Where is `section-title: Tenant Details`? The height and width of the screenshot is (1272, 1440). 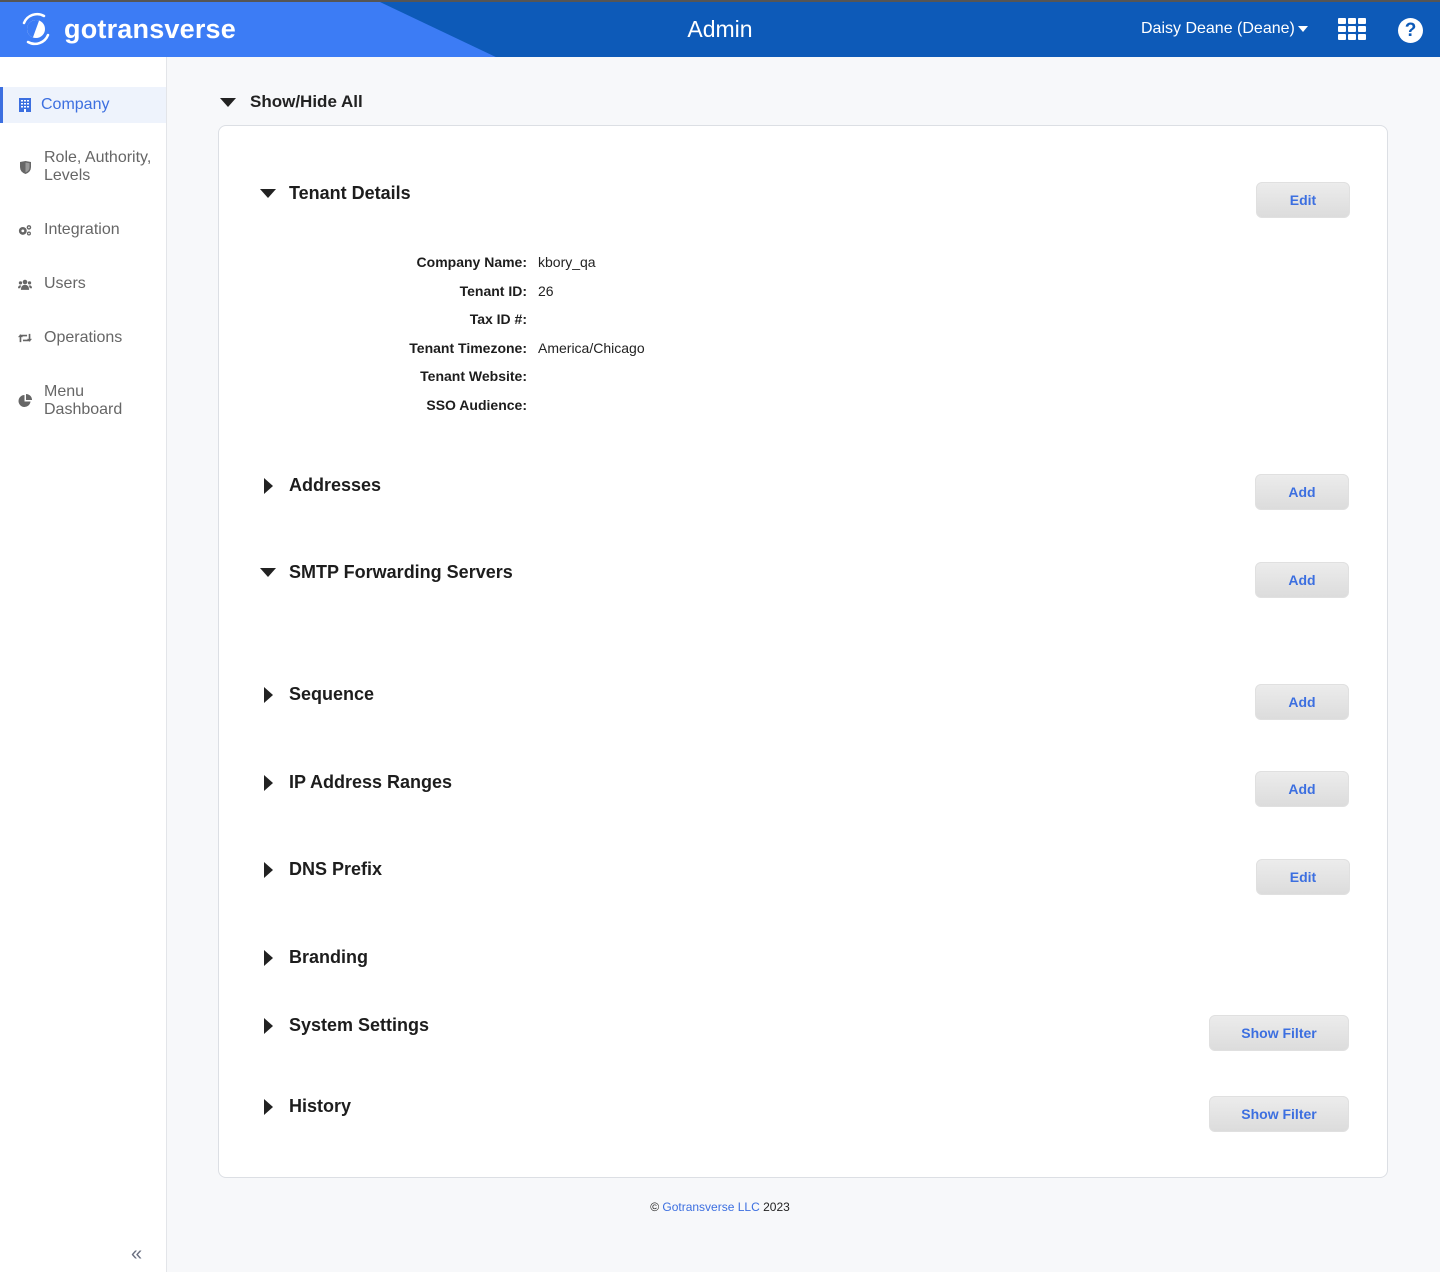
section-title: Tenant Details is located at coordinates (350, 193).